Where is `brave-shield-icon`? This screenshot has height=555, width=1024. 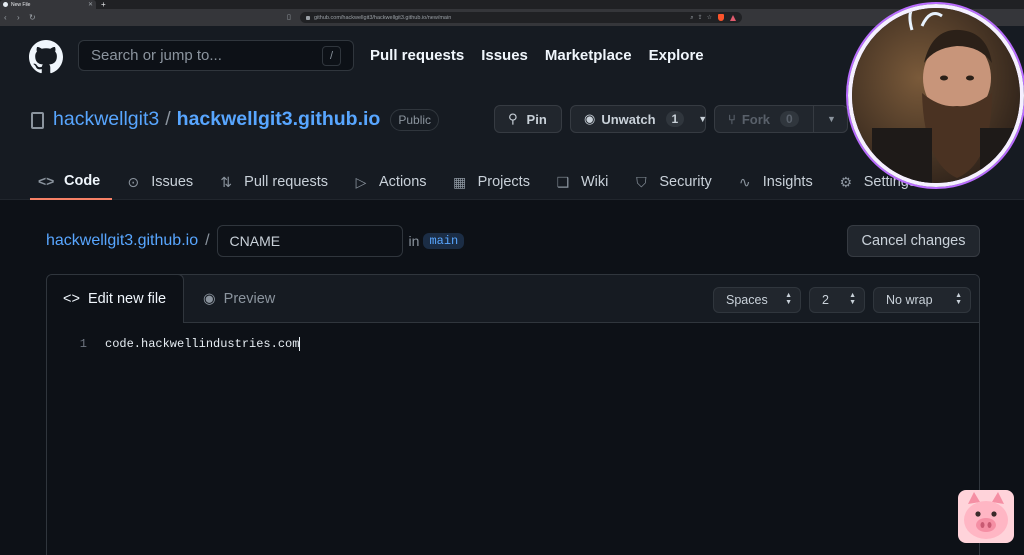
brave-shield-icon is located at coordinates (721, 17).